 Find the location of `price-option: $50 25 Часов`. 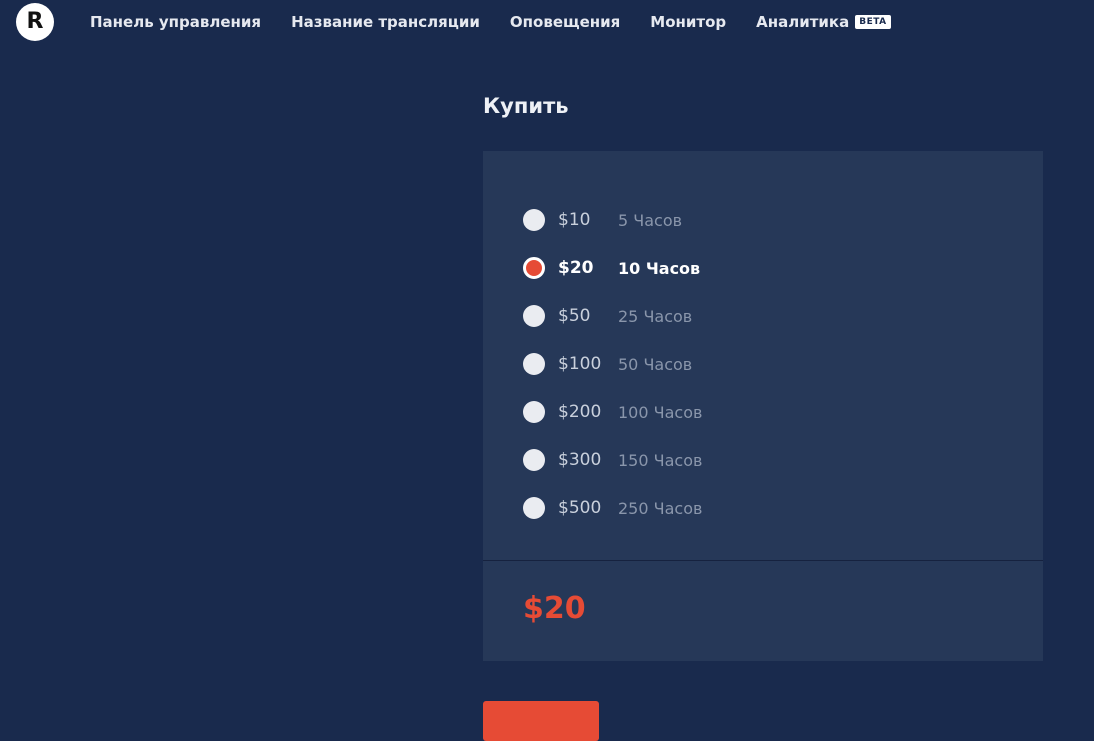

price-option: $50 25 Часов is located at coordinates (612, 316).